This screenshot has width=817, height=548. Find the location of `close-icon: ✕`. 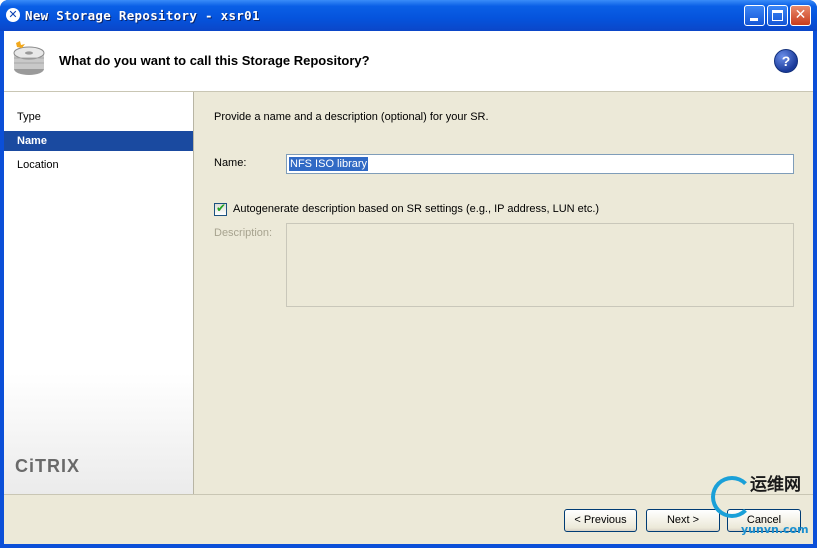

close-icon: ✕ is located at coordinates (800, 15).